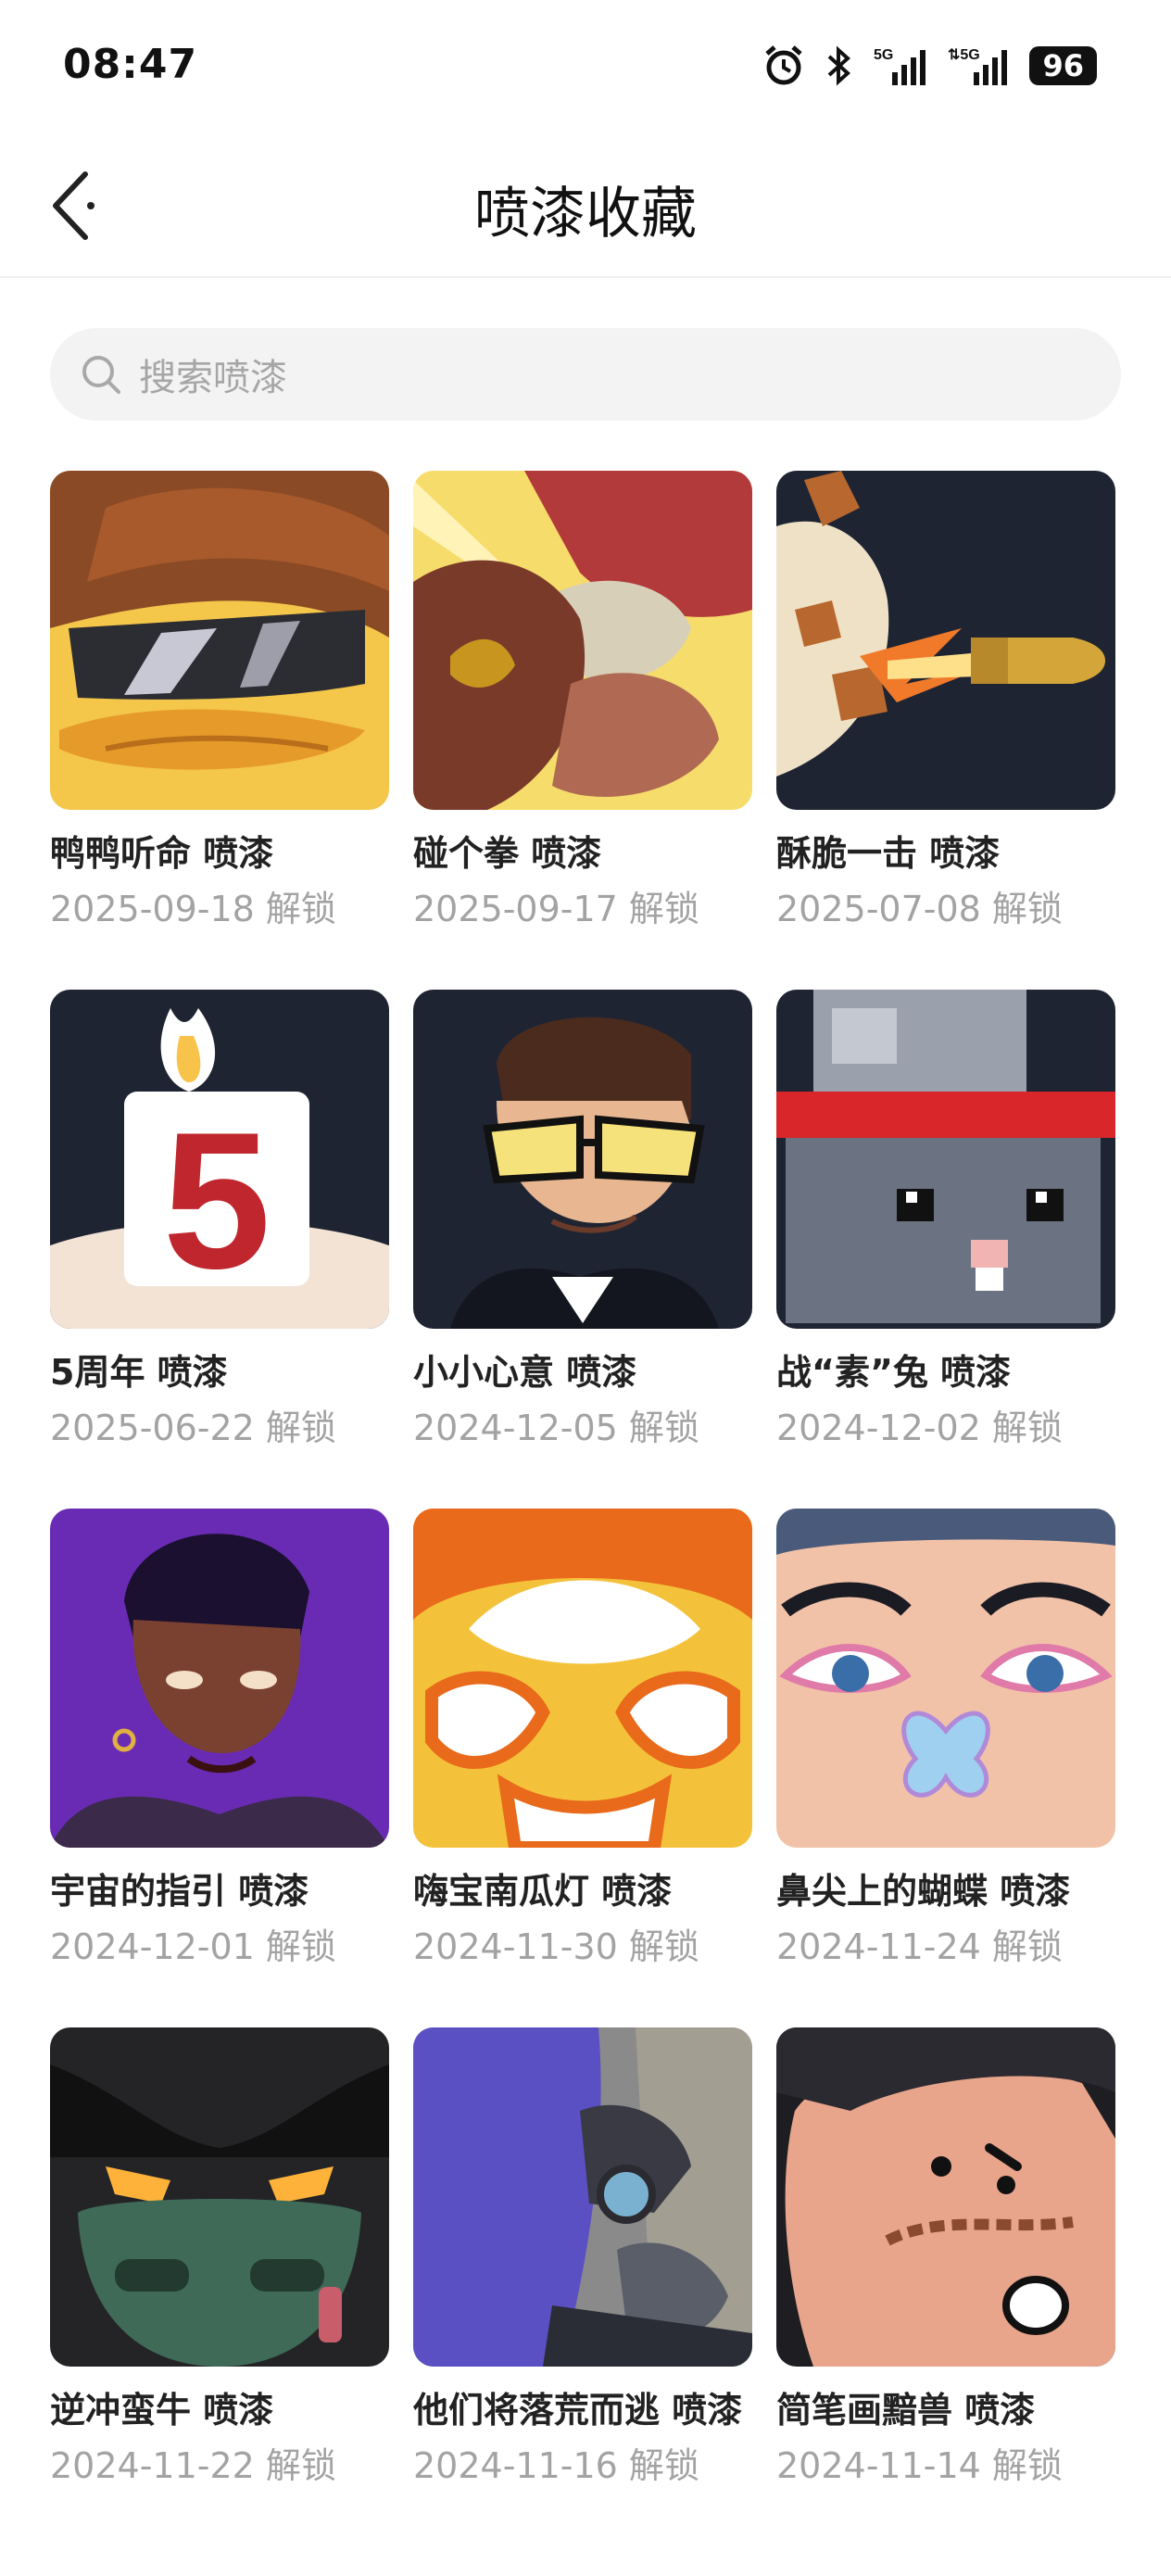  What do you see at coordinates (930, 65) in the screenshot?
I see `status-icons: 5G ⇅5G 96` at bounding box center [930, 65].